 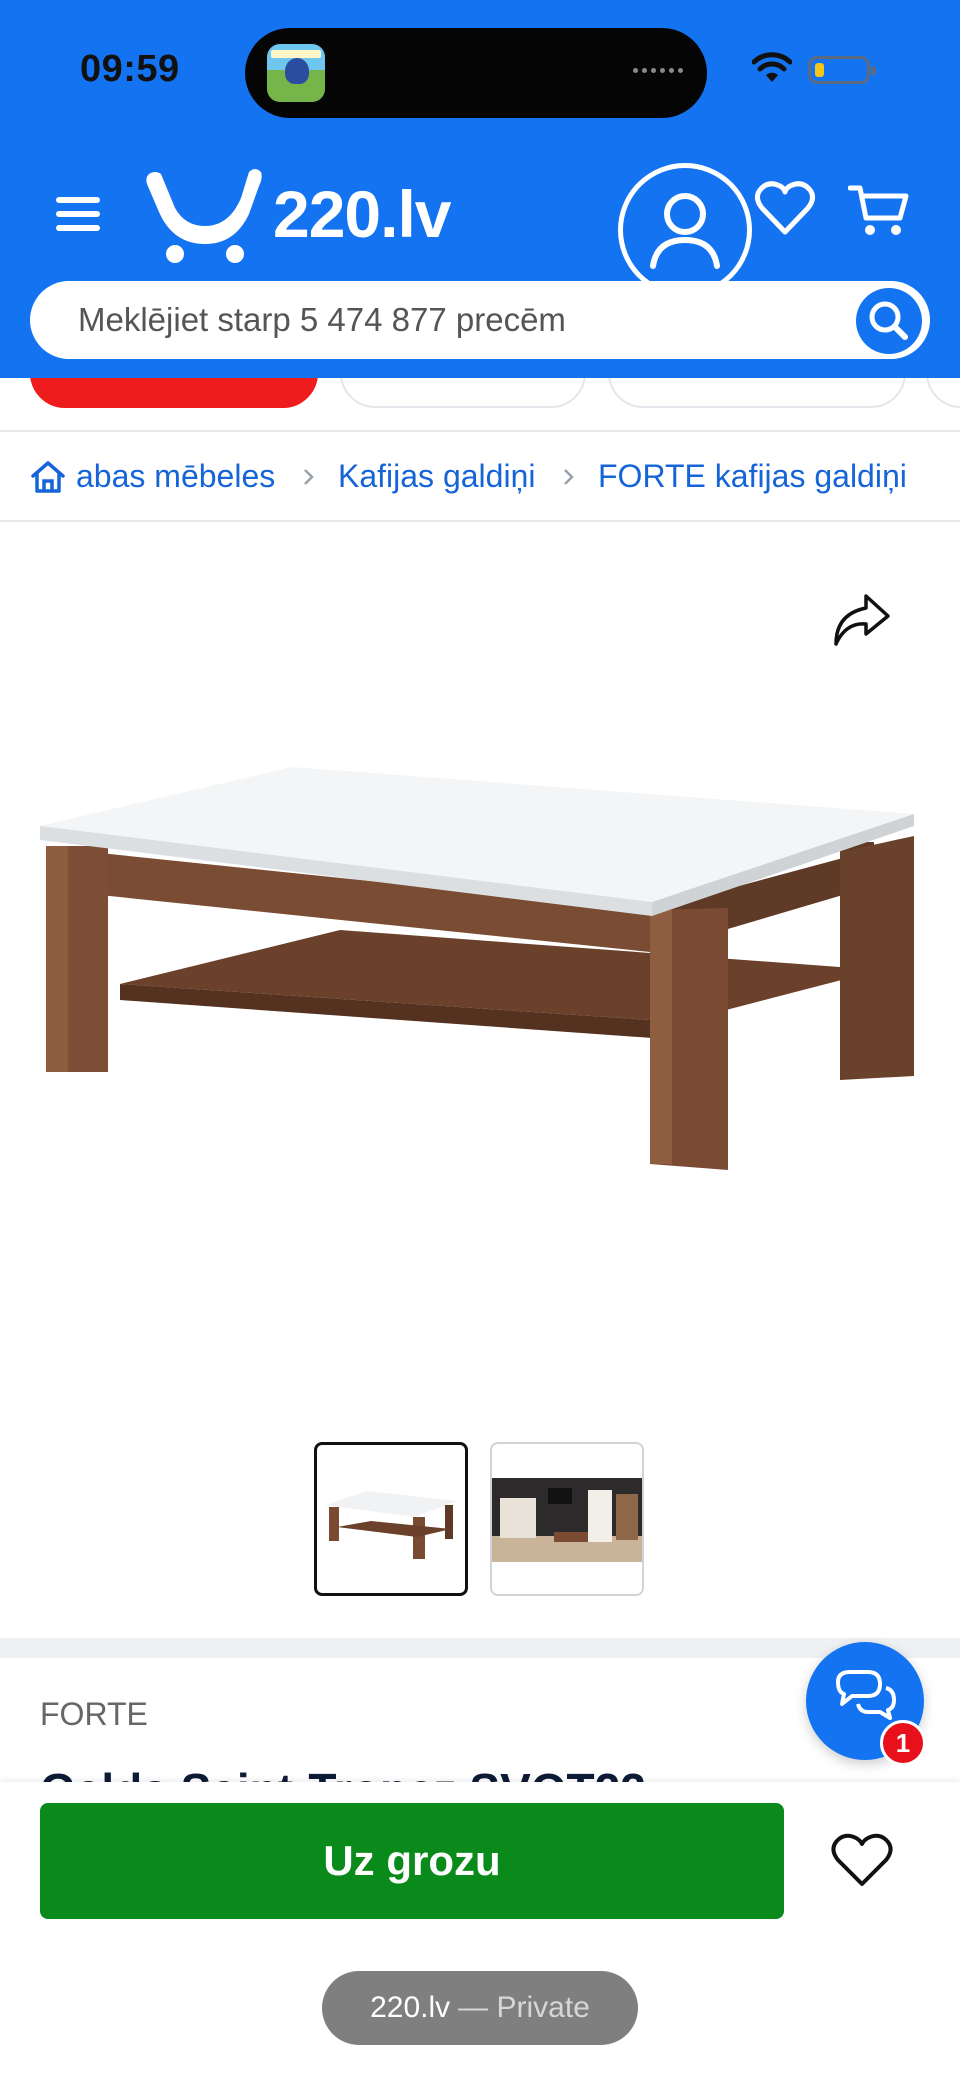 I want to click on search-bar, so click(x=480, y=320).